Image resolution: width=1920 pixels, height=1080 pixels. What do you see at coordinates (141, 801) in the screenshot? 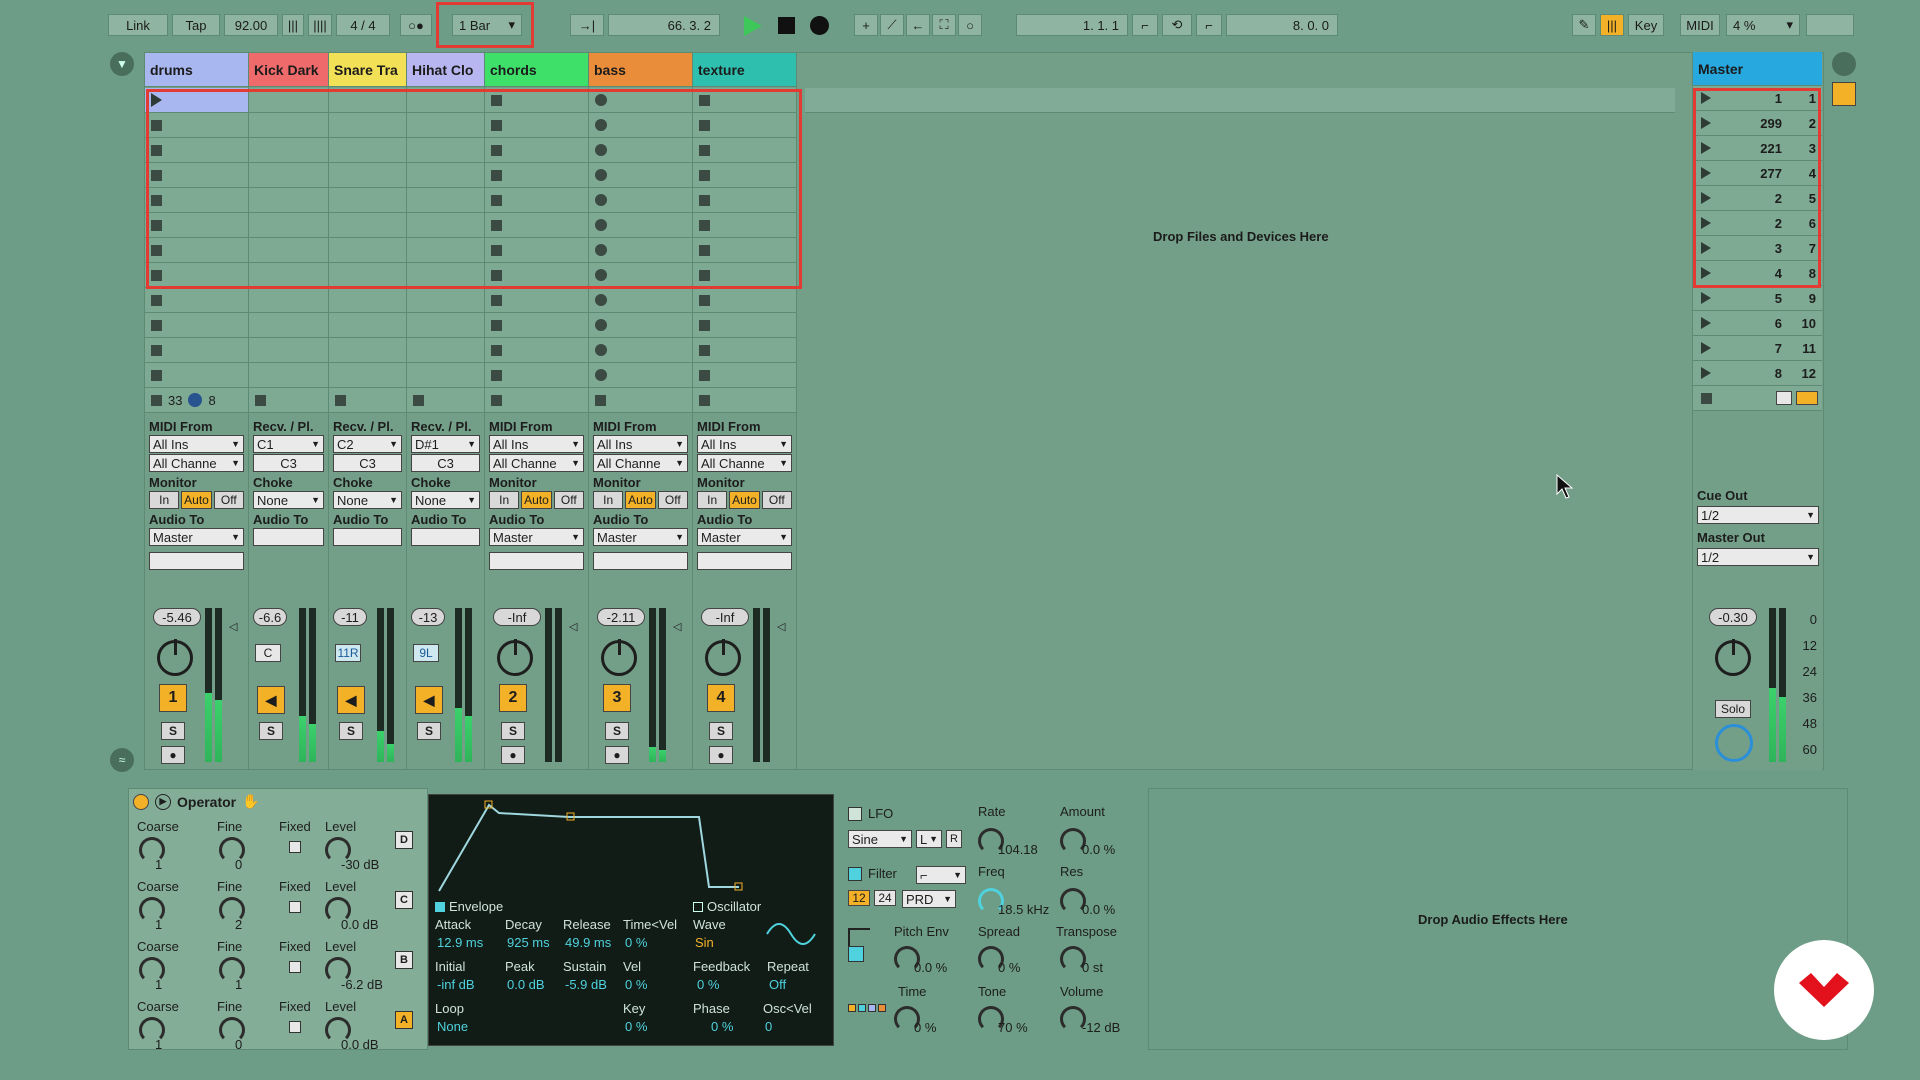
I see `device-on-icon` at bounding box center [141, 801].